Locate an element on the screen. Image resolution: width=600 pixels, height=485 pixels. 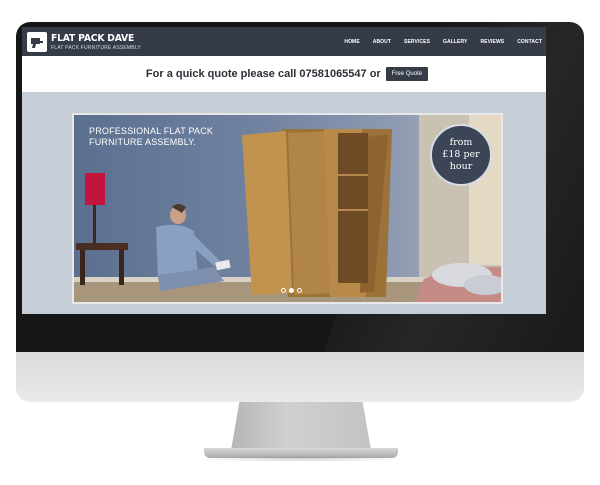
nav-home: HOME is located at coordinates (351, 42).